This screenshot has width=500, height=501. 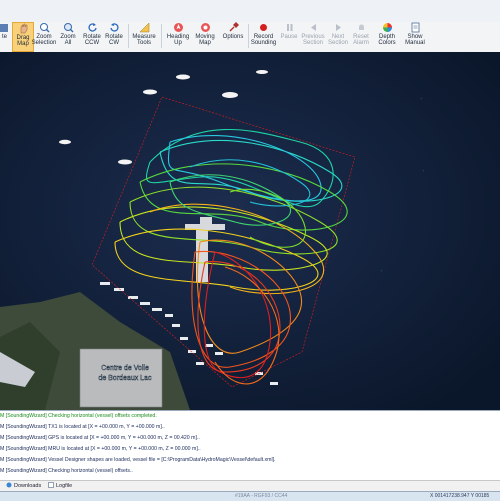 What do you see at coordinates (68, 40) in the screenshot?
I see `zoom-all-label: Zoom All` at bounding box center [68, 40].